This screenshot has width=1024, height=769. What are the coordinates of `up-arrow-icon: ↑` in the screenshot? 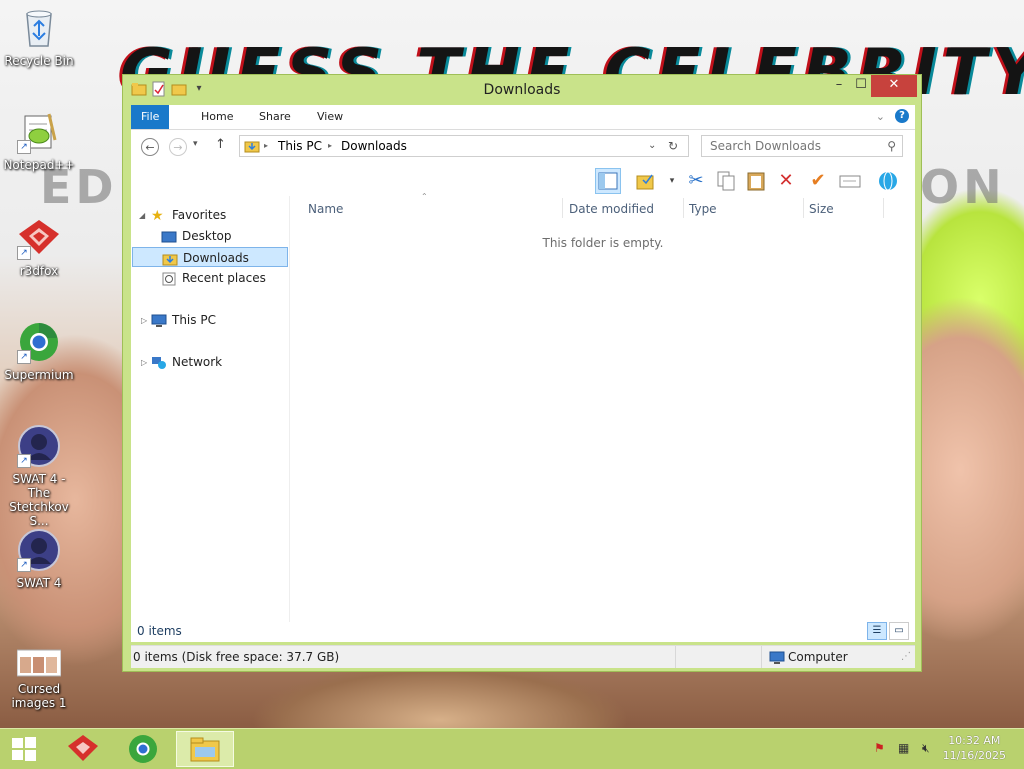 It's located at (220, 144).